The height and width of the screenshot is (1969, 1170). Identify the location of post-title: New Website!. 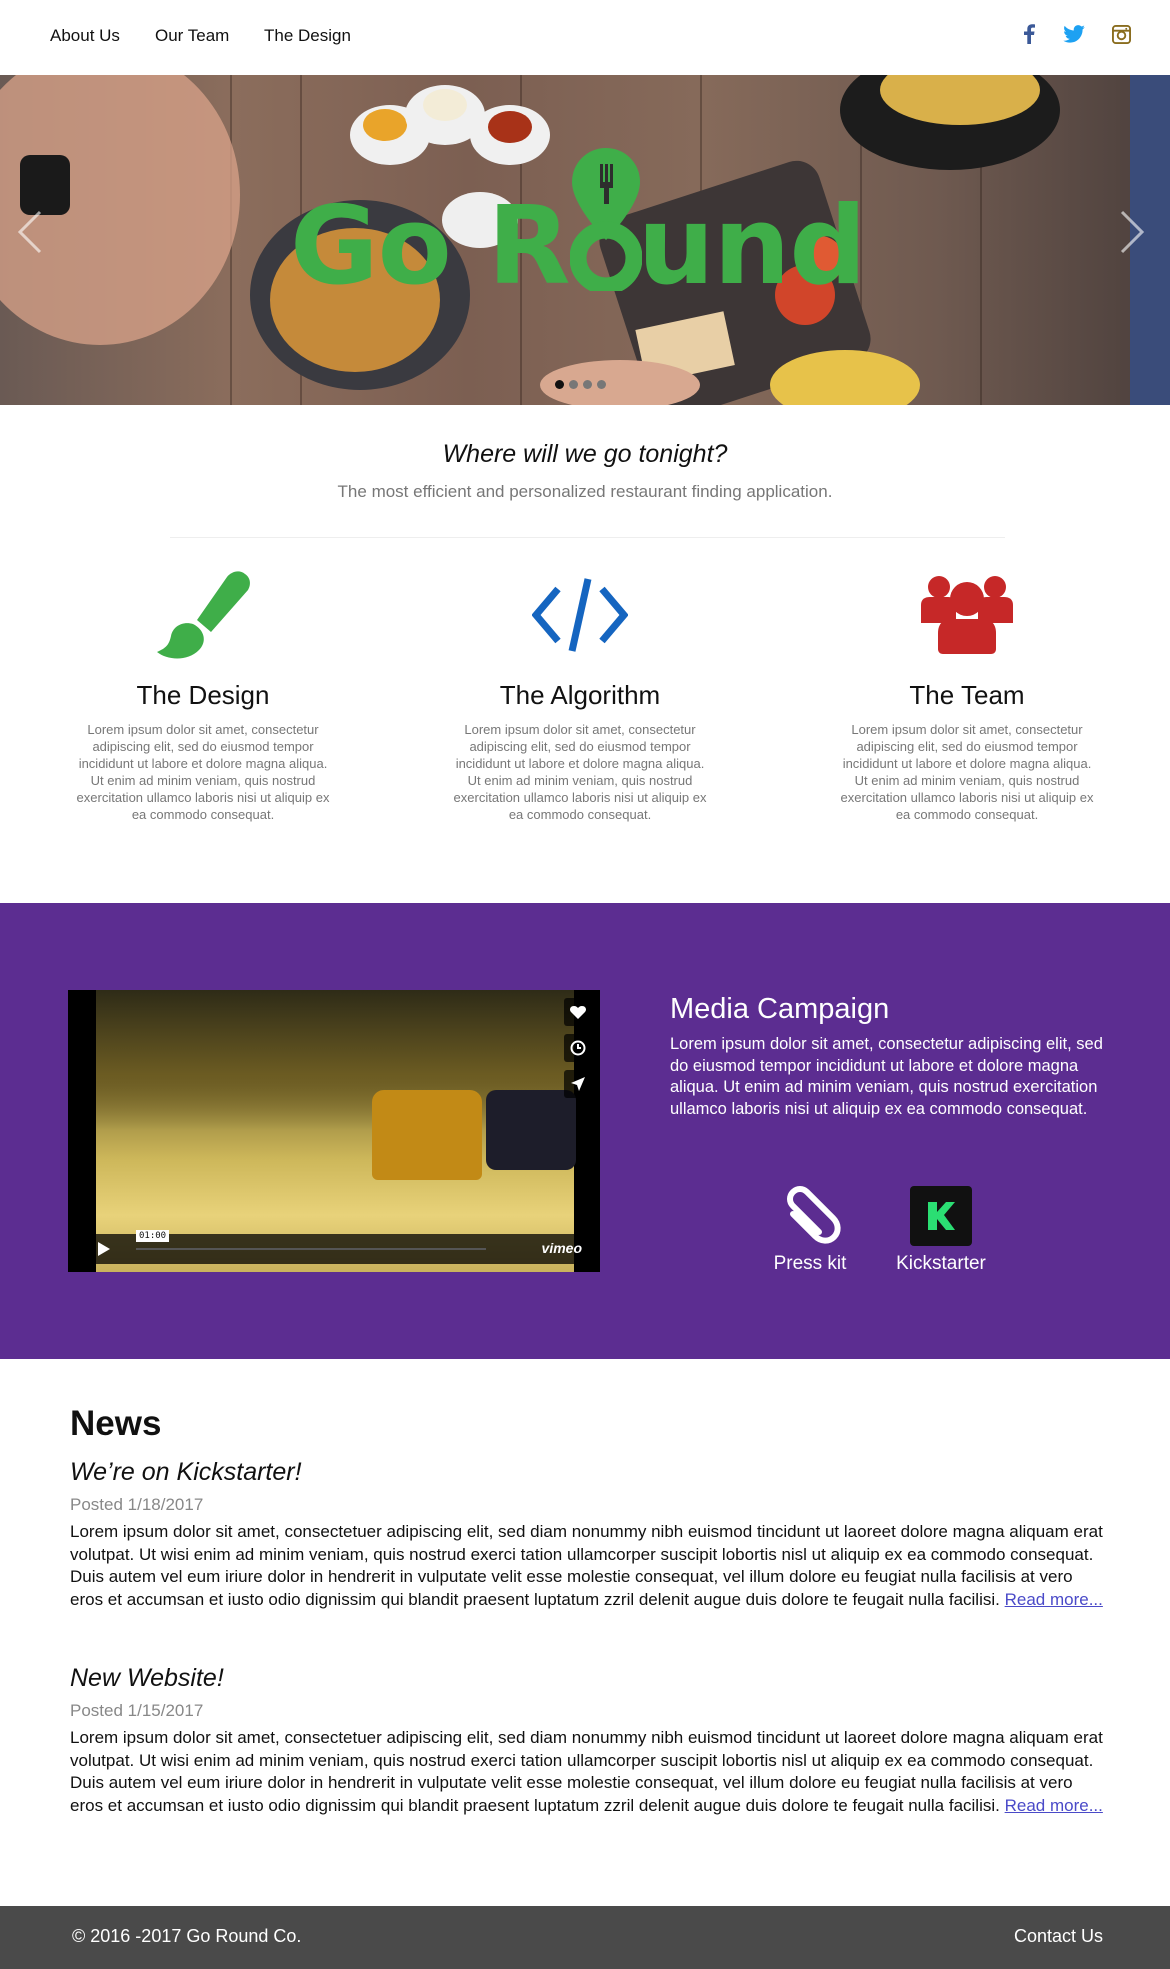
(147, 1678).